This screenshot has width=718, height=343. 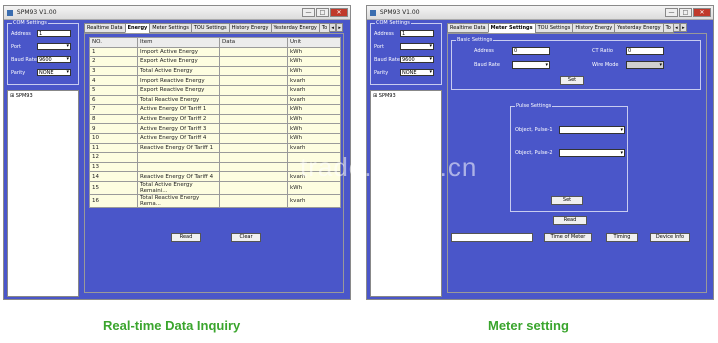 I want to click on column-header-unit: Unit, so click(x=314, y=42).